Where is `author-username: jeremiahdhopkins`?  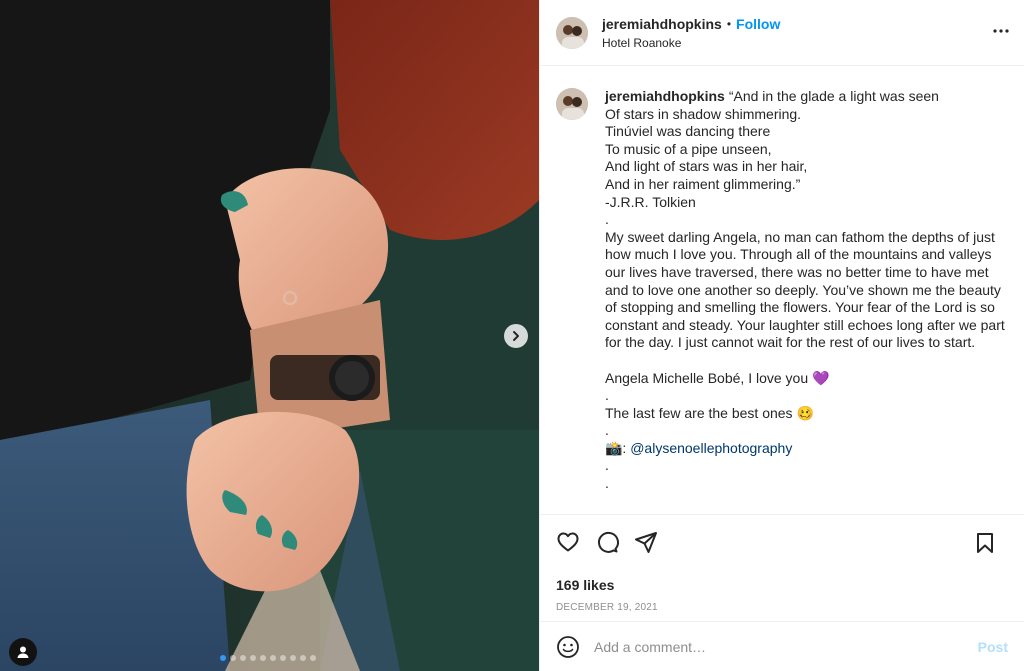
author-username: jeremiahdhopkins is located at coordinates (662, 24).